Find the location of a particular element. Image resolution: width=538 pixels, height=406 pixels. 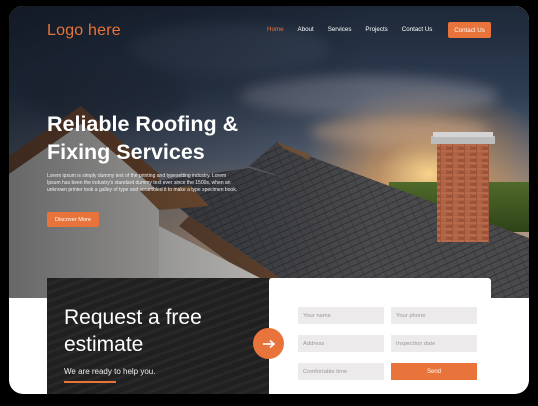

address-field is located at coordinates (341, 343).